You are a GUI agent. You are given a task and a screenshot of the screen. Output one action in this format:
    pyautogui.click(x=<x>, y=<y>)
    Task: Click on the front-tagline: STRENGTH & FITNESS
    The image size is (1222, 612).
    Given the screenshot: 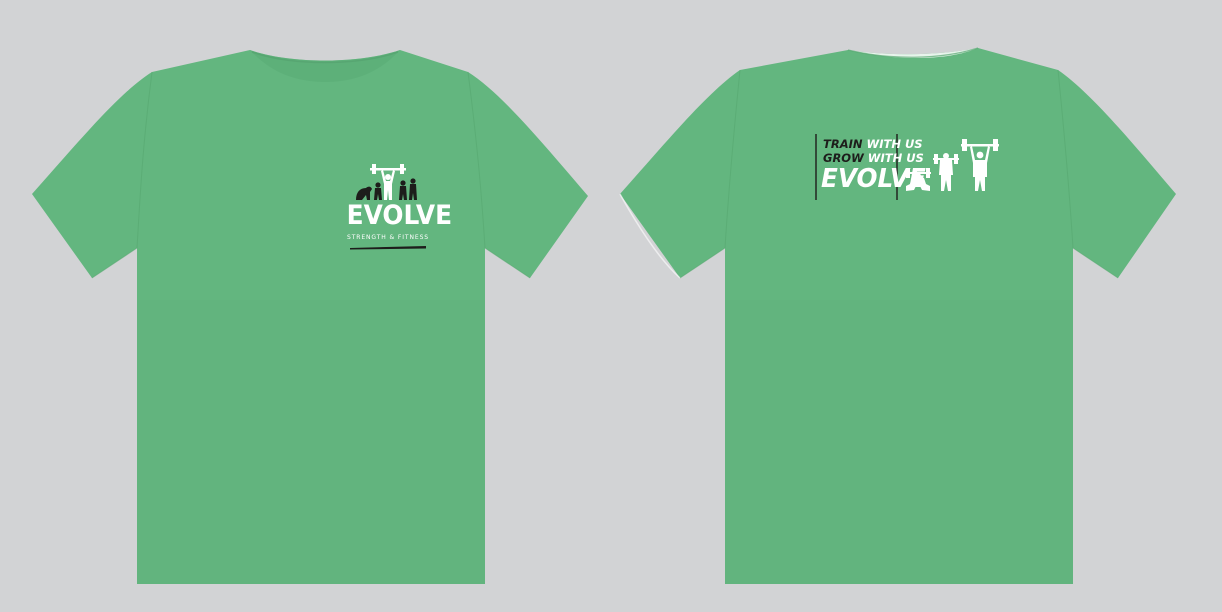 What is the action you would take?
    pyautogui.click(x=387, y=237)
    